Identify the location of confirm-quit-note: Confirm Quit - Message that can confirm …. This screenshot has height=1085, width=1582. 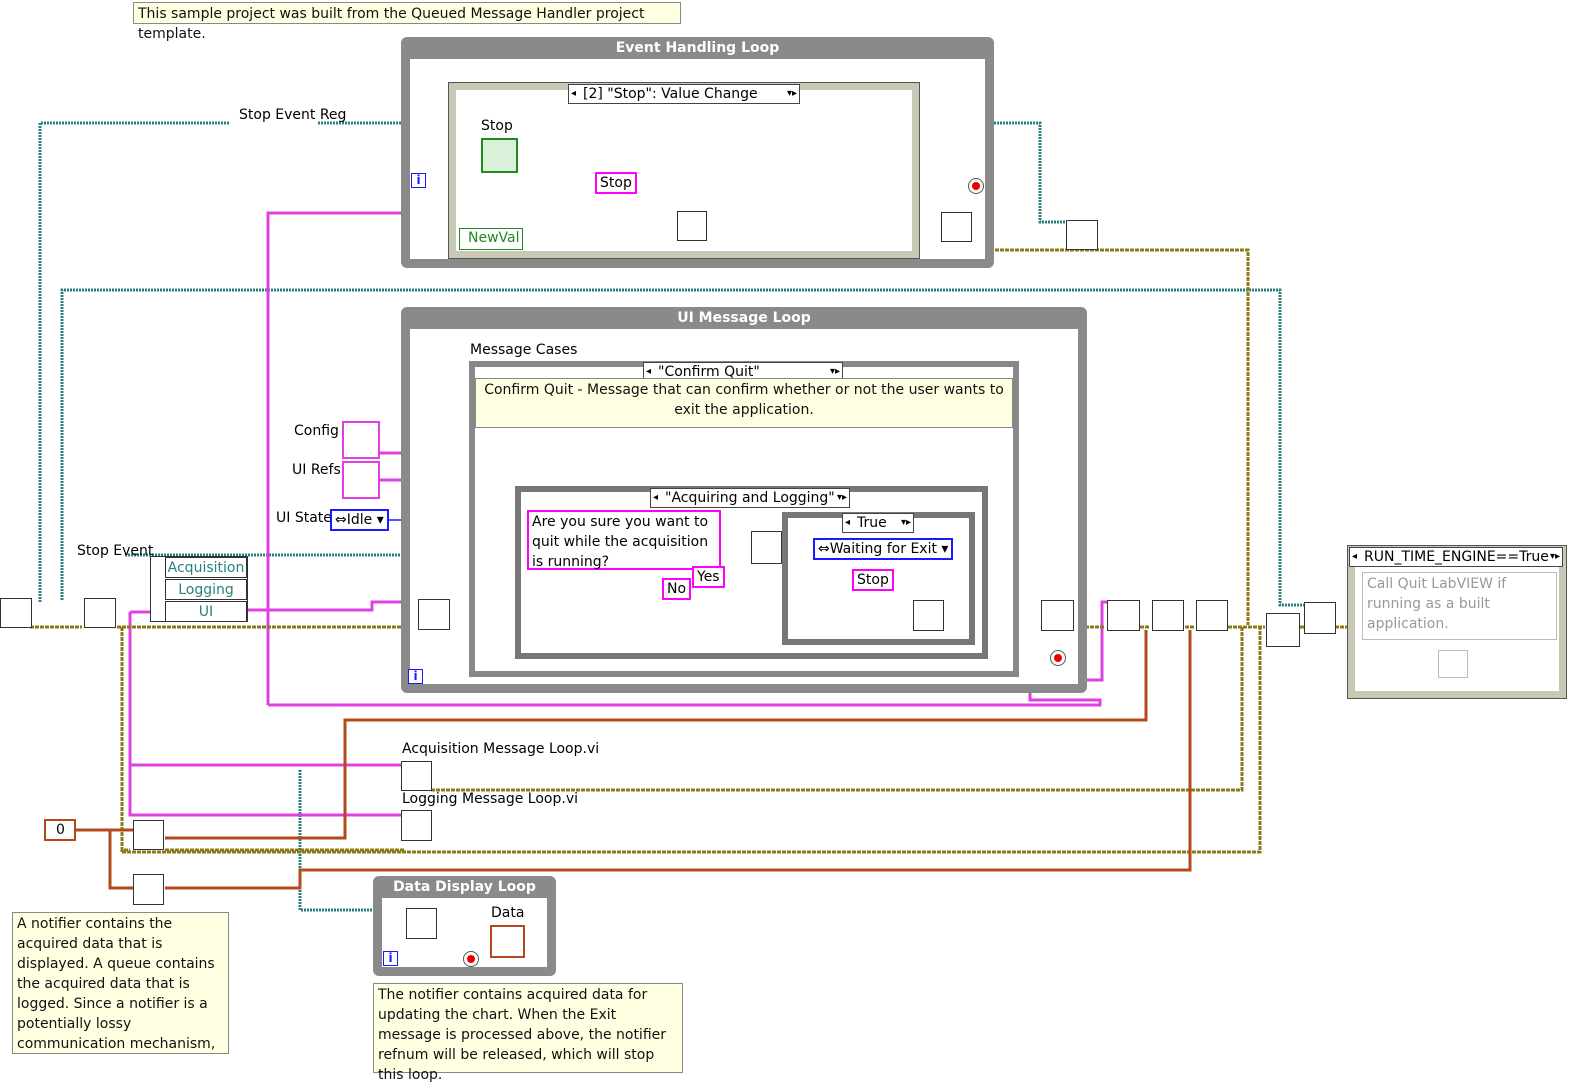
(744, 403).